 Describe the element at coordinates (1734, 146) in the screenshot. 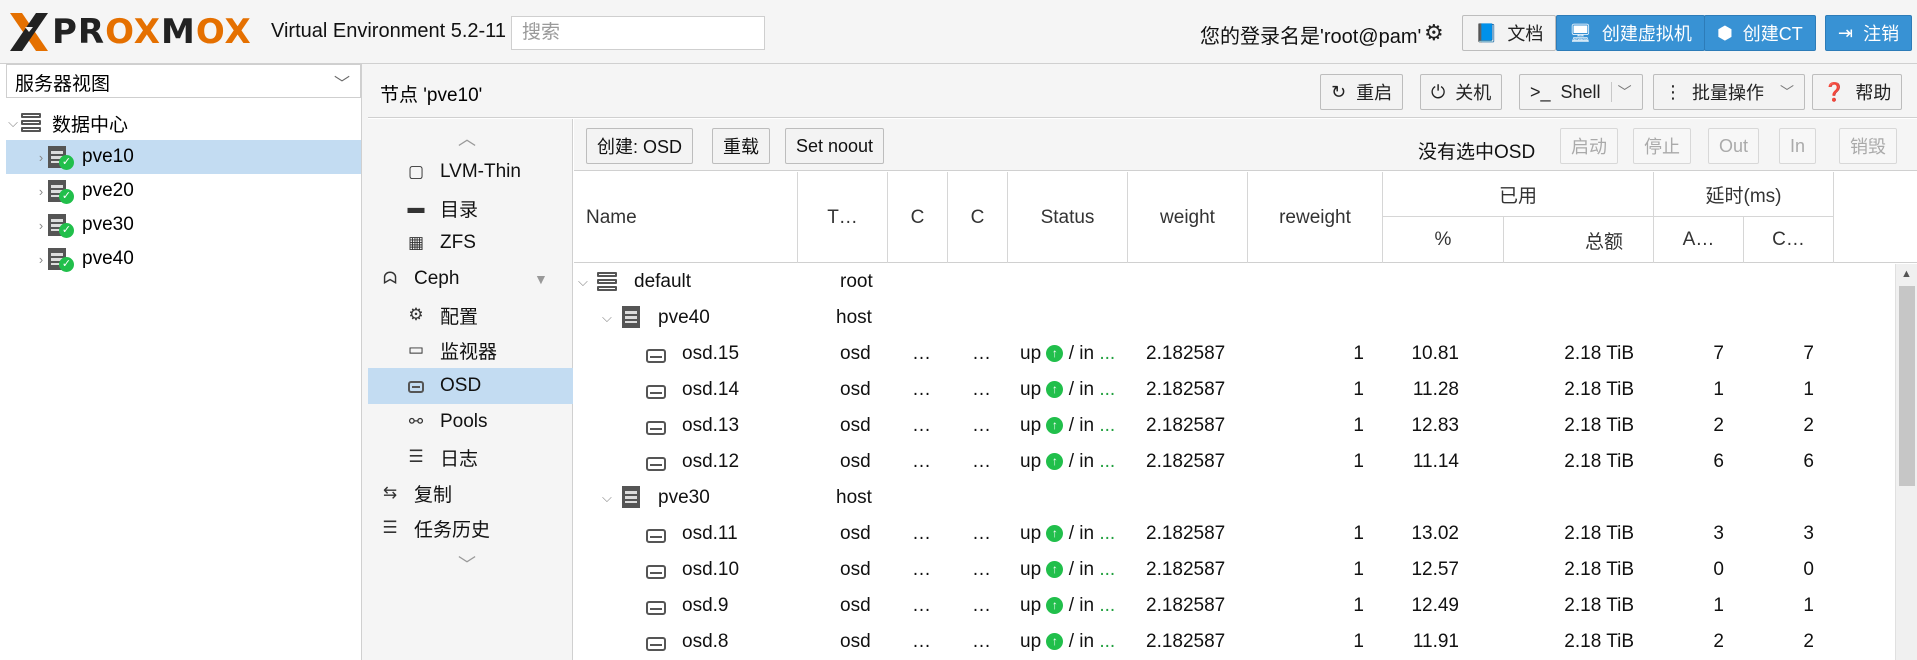

I see `out-button: Out` at that location.